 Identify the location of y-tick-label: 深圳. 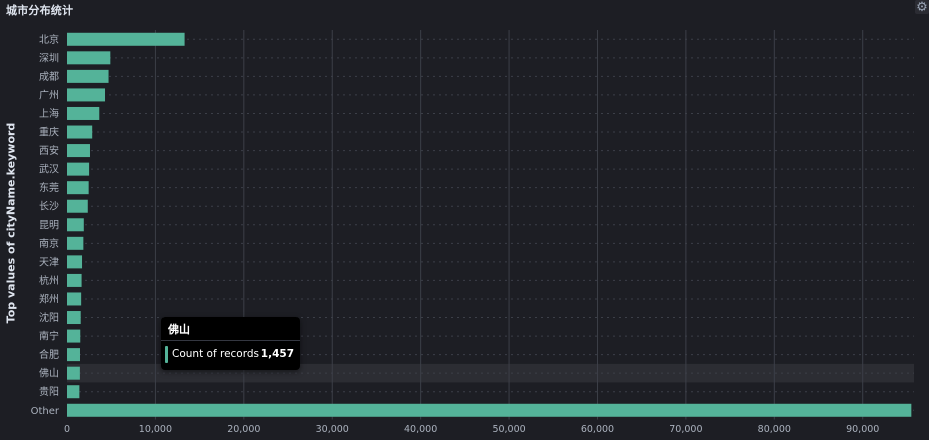
(49, 58).